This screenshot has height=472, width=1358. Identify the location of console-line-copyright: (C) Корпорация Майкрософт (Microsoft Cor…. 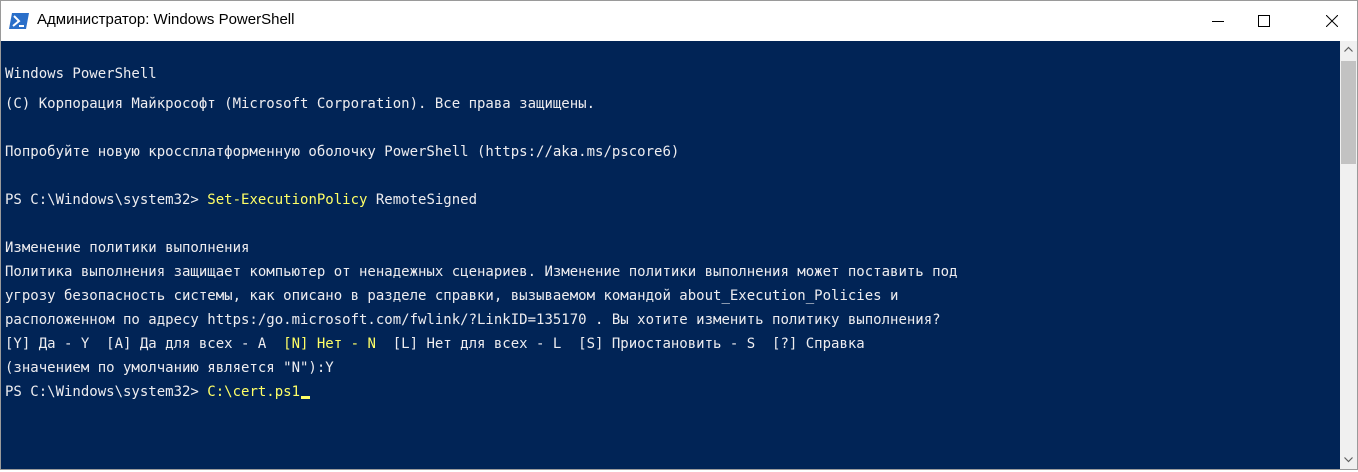
(300, 104).